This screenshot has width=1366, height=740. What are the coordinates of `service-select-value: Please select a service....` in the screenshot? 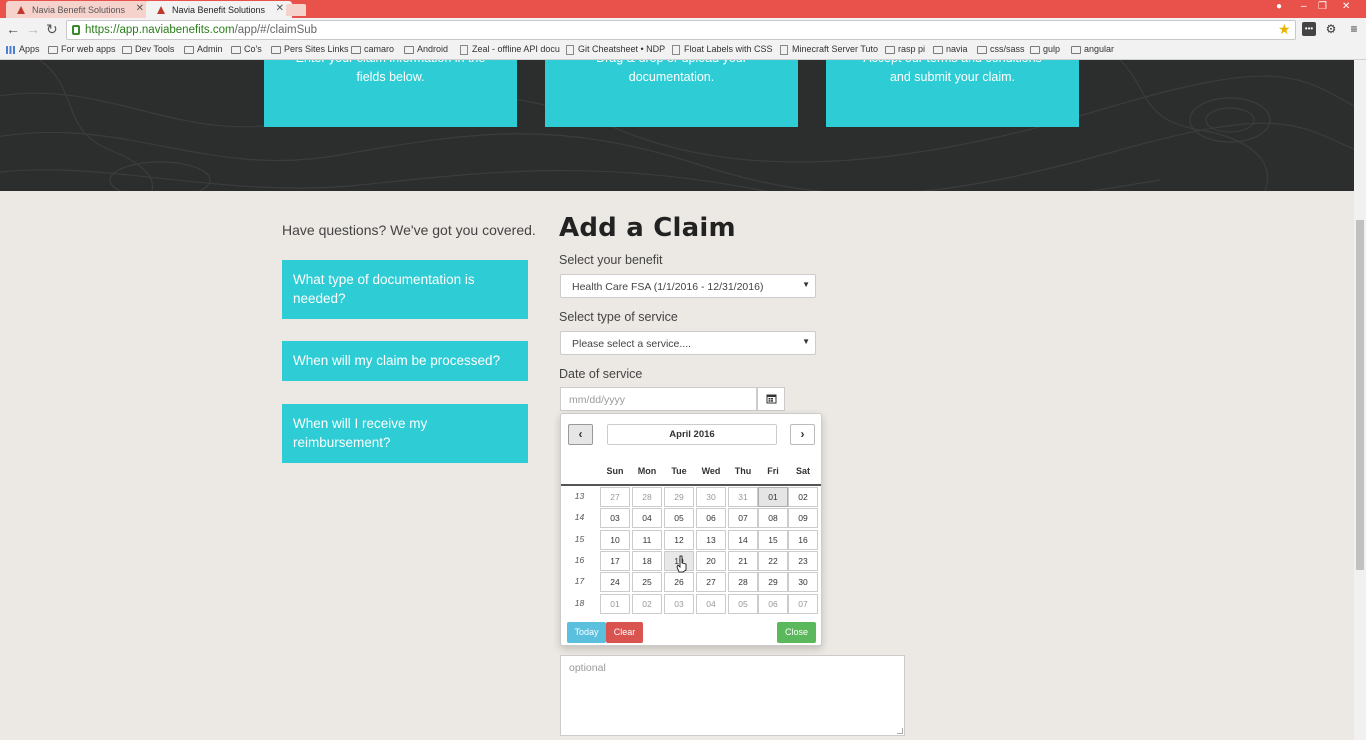 It's located at (632, 344).